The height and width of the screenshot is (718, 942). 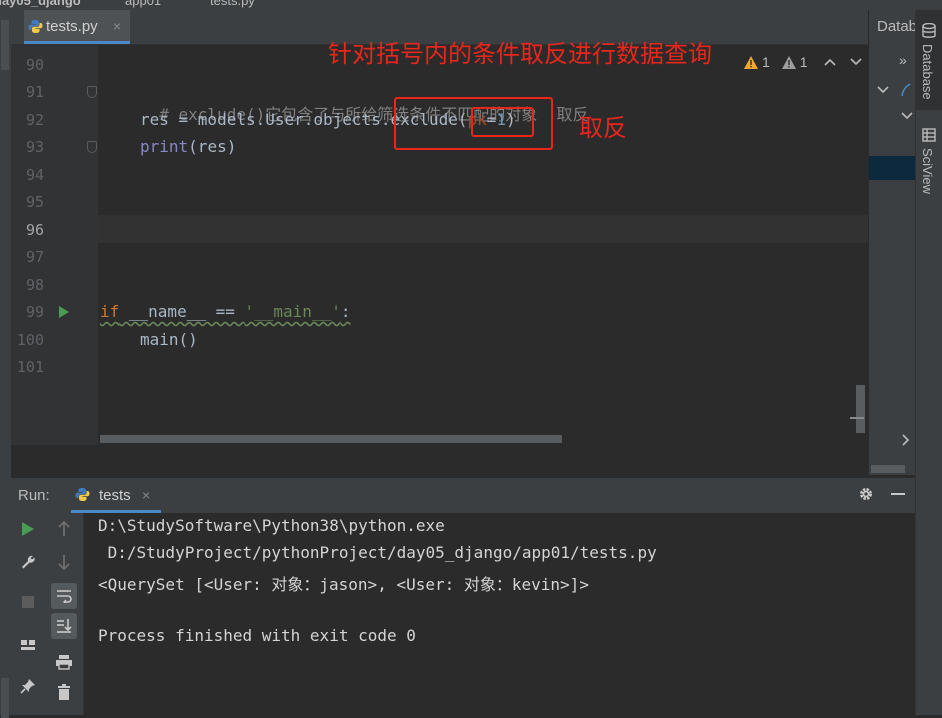 What do you see at coordinates (271, 525) in the screenshot?
I see `console-line: D:\StudySoftware\Python38\python.exe` at bounding box center [271, 525].